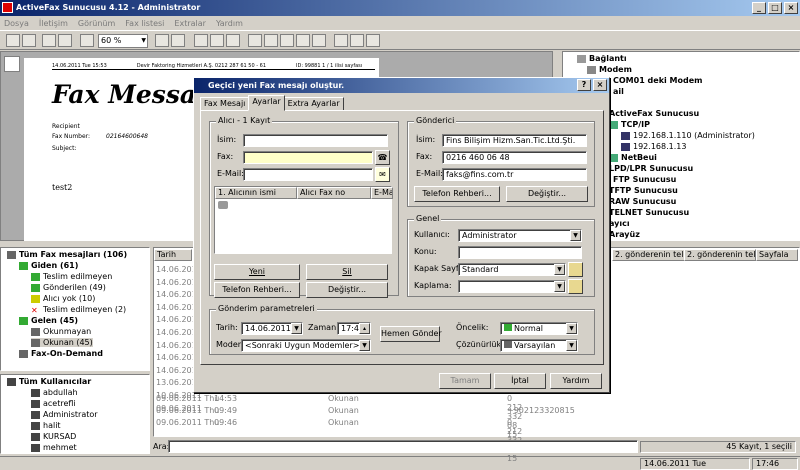  Describe the element at coordinates (791, 8) in the screenshot. I see `close-button: ×` at that location.